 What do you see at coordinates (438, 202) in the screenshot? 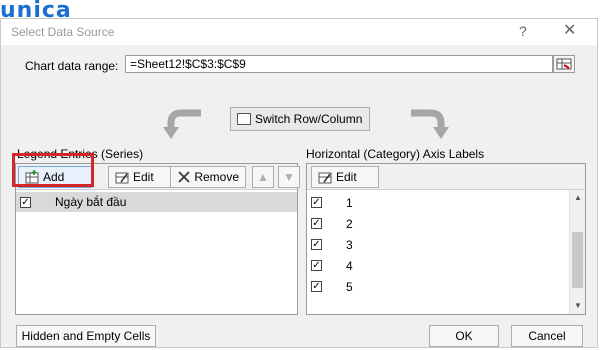
I see `list-item: ✓ 1` at bounding box center [438, 202].